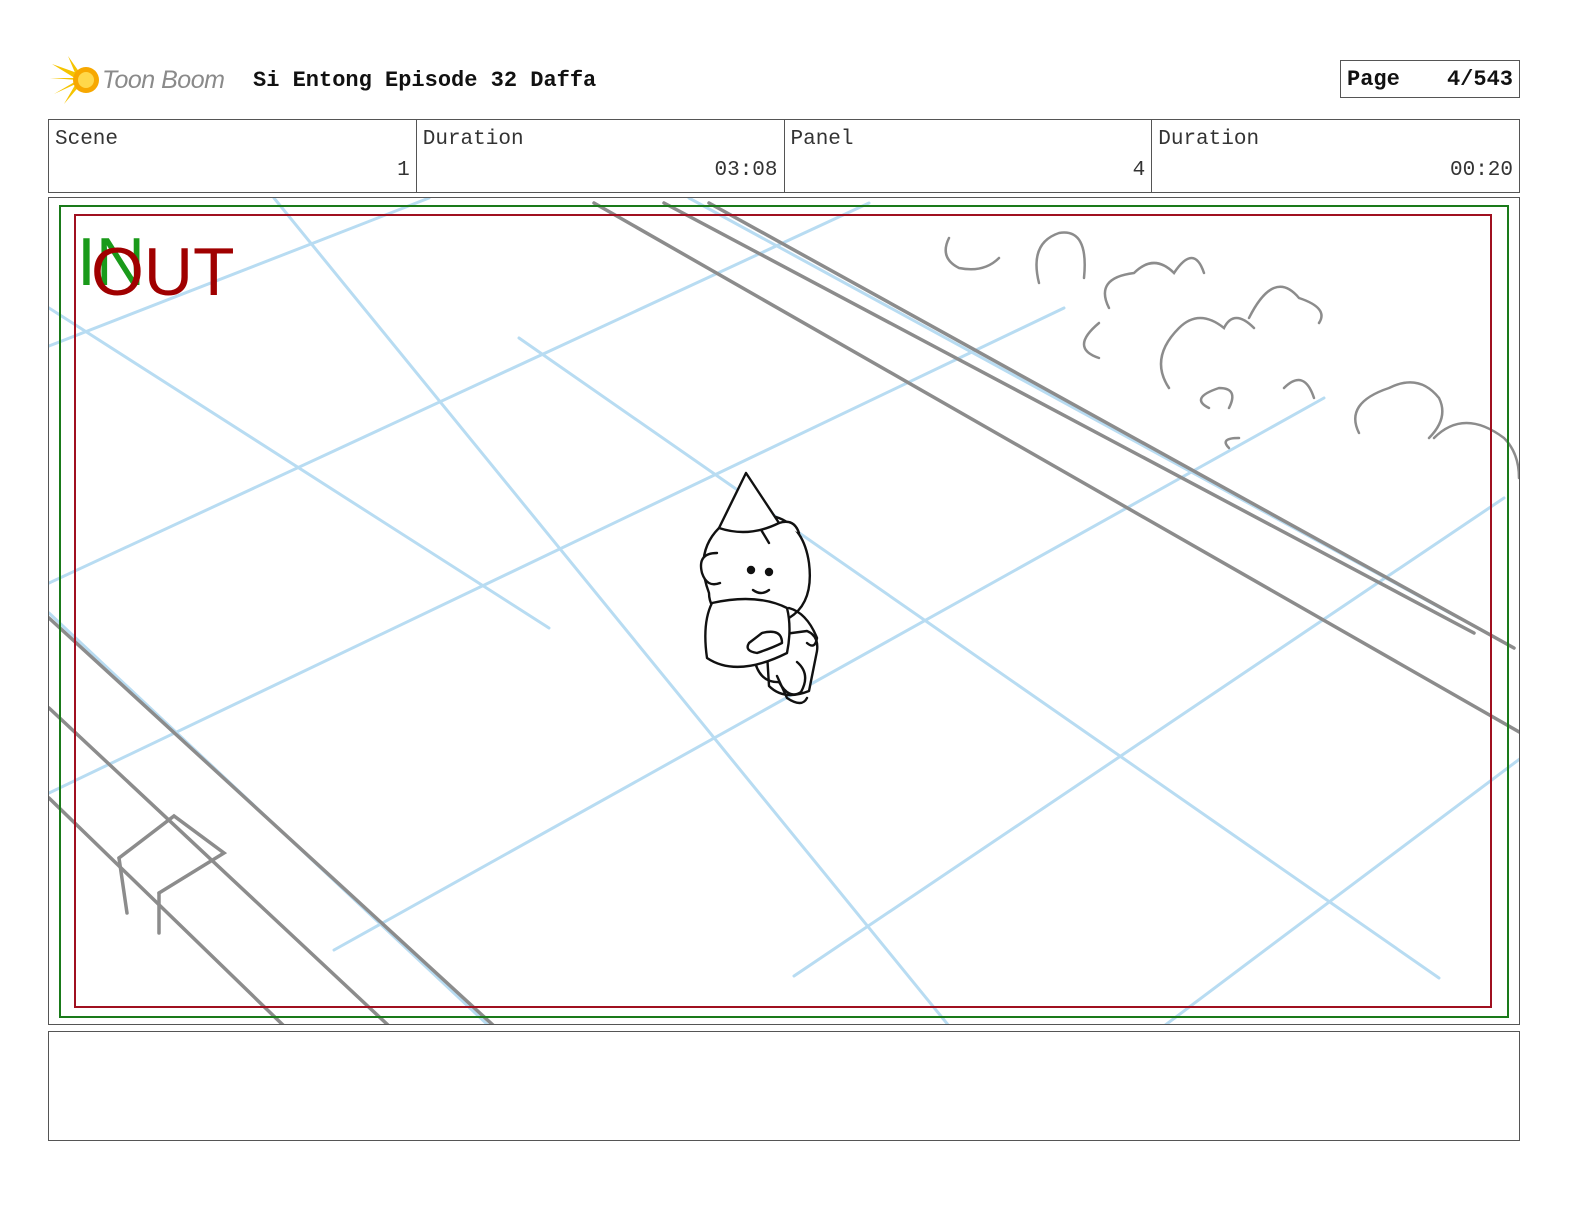  I want to click on notes-box, so click(784, 1086).